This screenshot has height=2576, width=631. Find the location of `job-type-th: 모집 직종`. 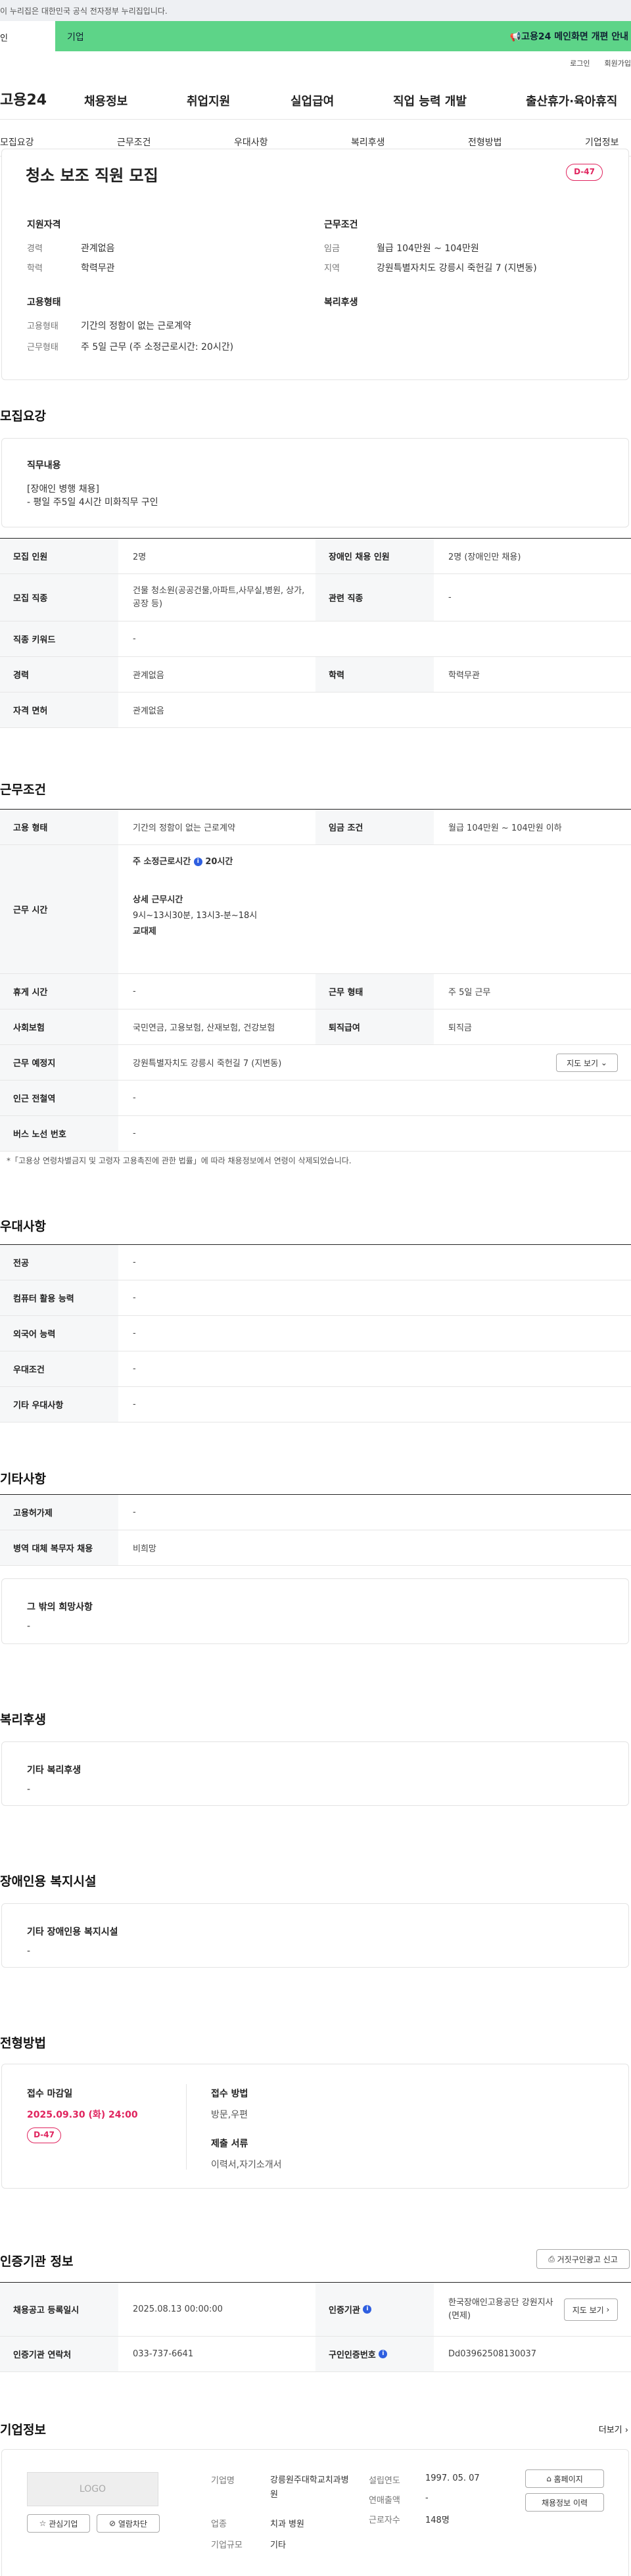

job-type-th: 모집 직종 is located at coordinates (59, 597).